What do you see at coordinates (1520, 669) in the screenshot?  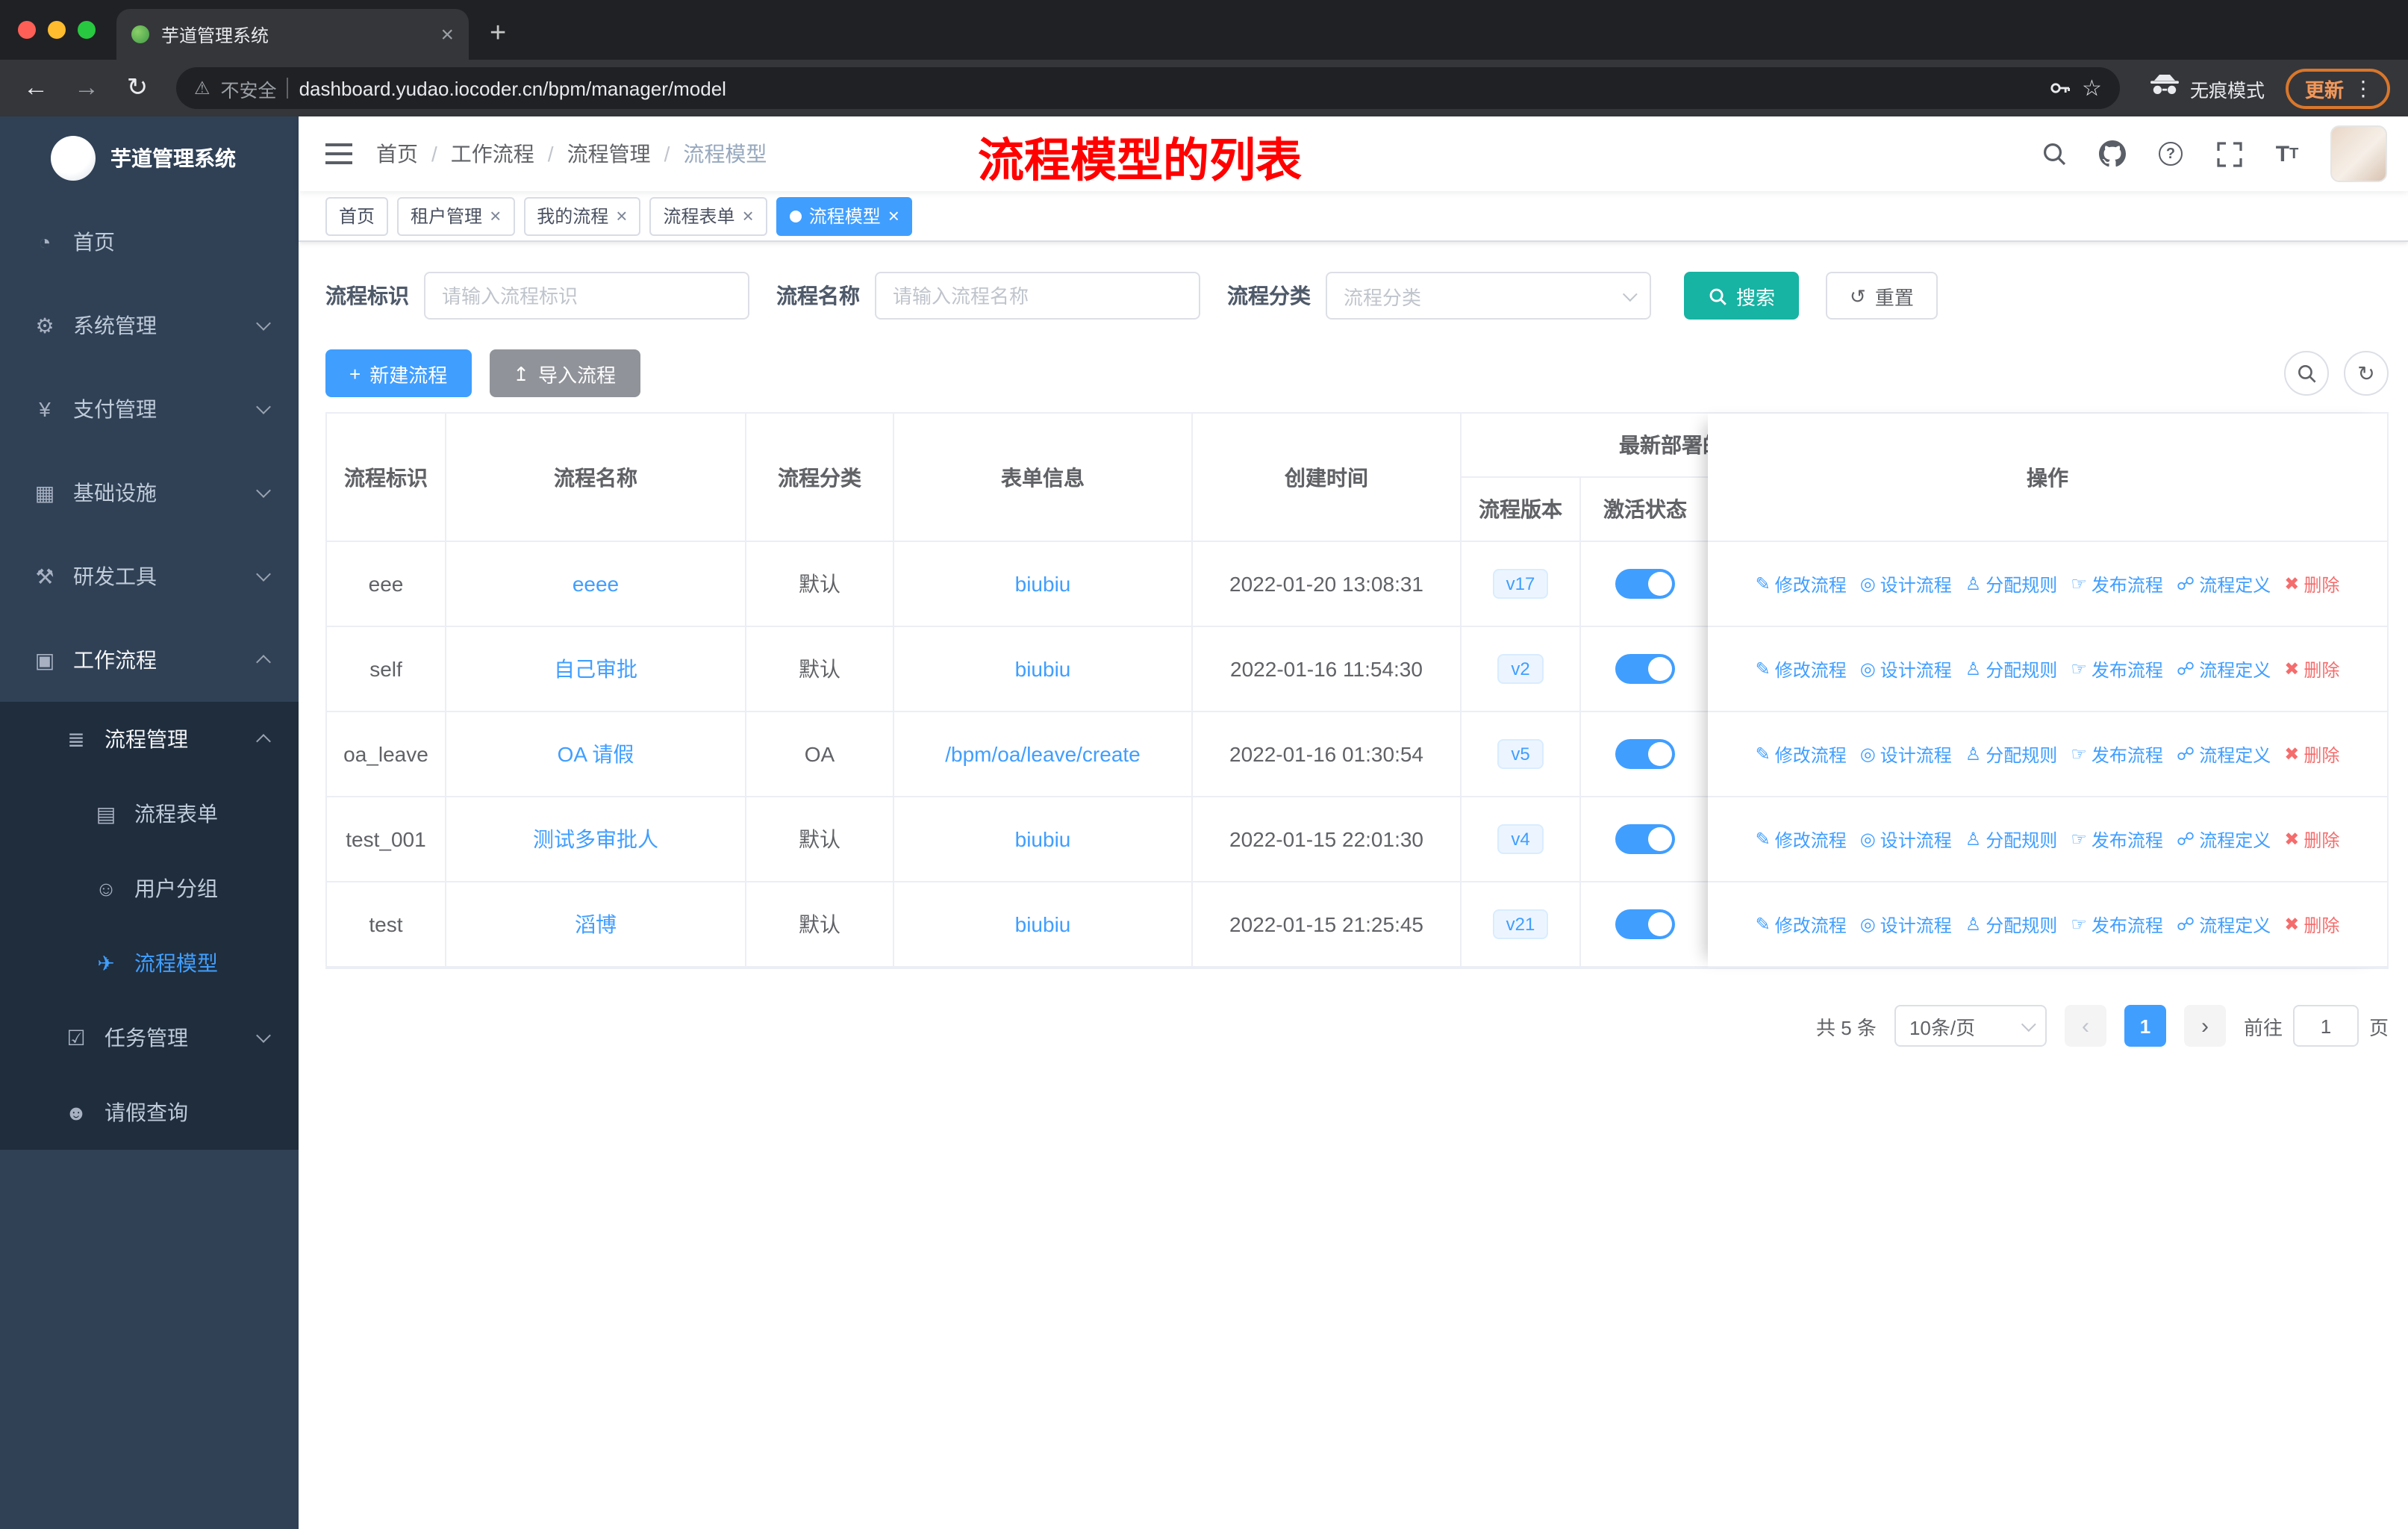 I see `version-tag: v2` at bounding box center [1520, 669].